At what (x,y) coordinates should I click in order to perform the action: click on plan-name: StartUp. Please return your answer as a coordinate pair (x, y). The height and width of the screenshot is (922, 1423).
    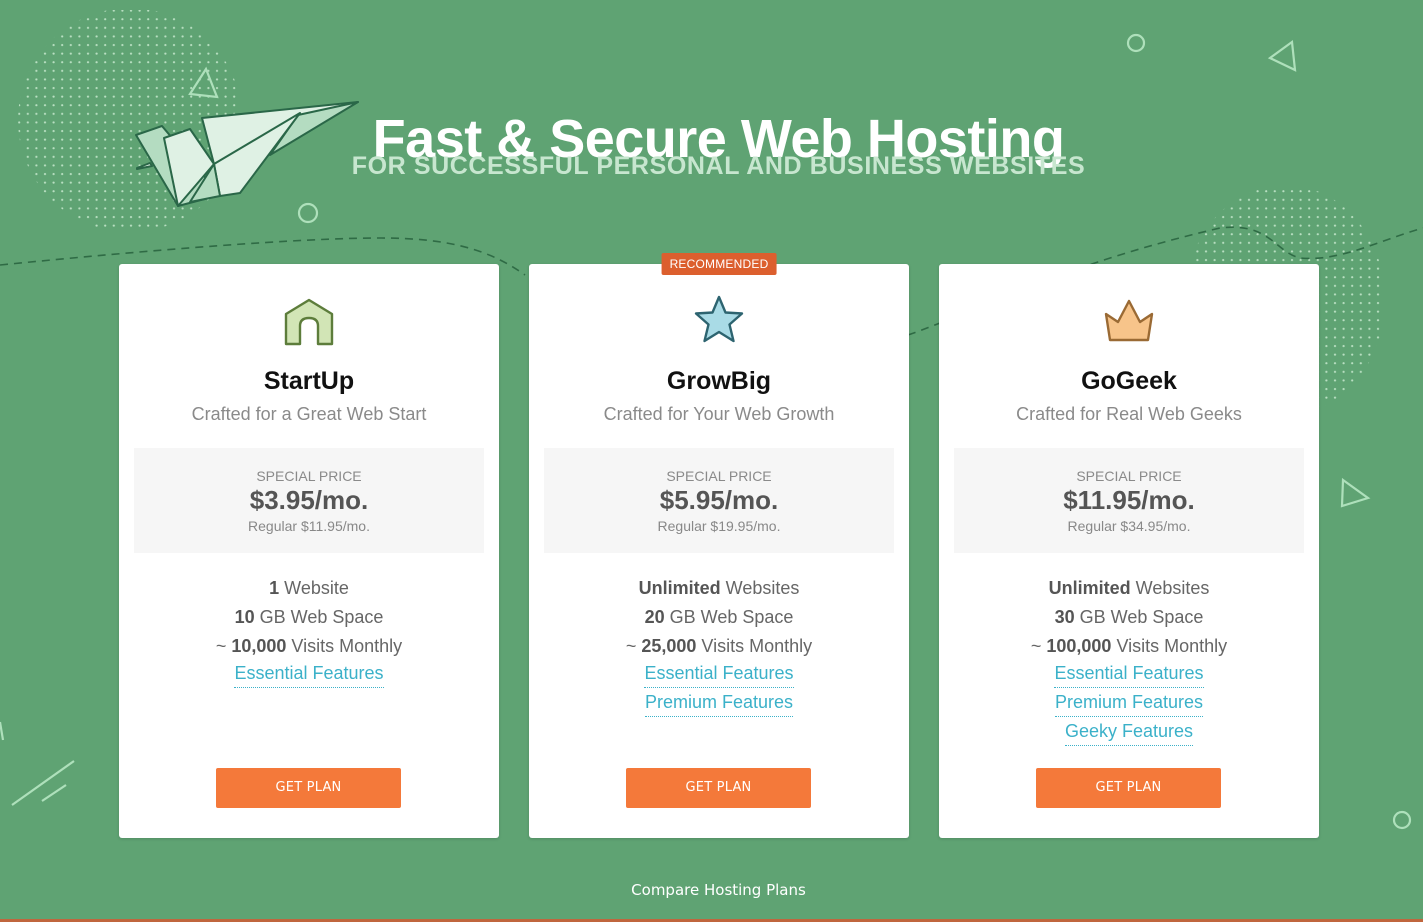
    Looking at the image, I should click on (309, 381).